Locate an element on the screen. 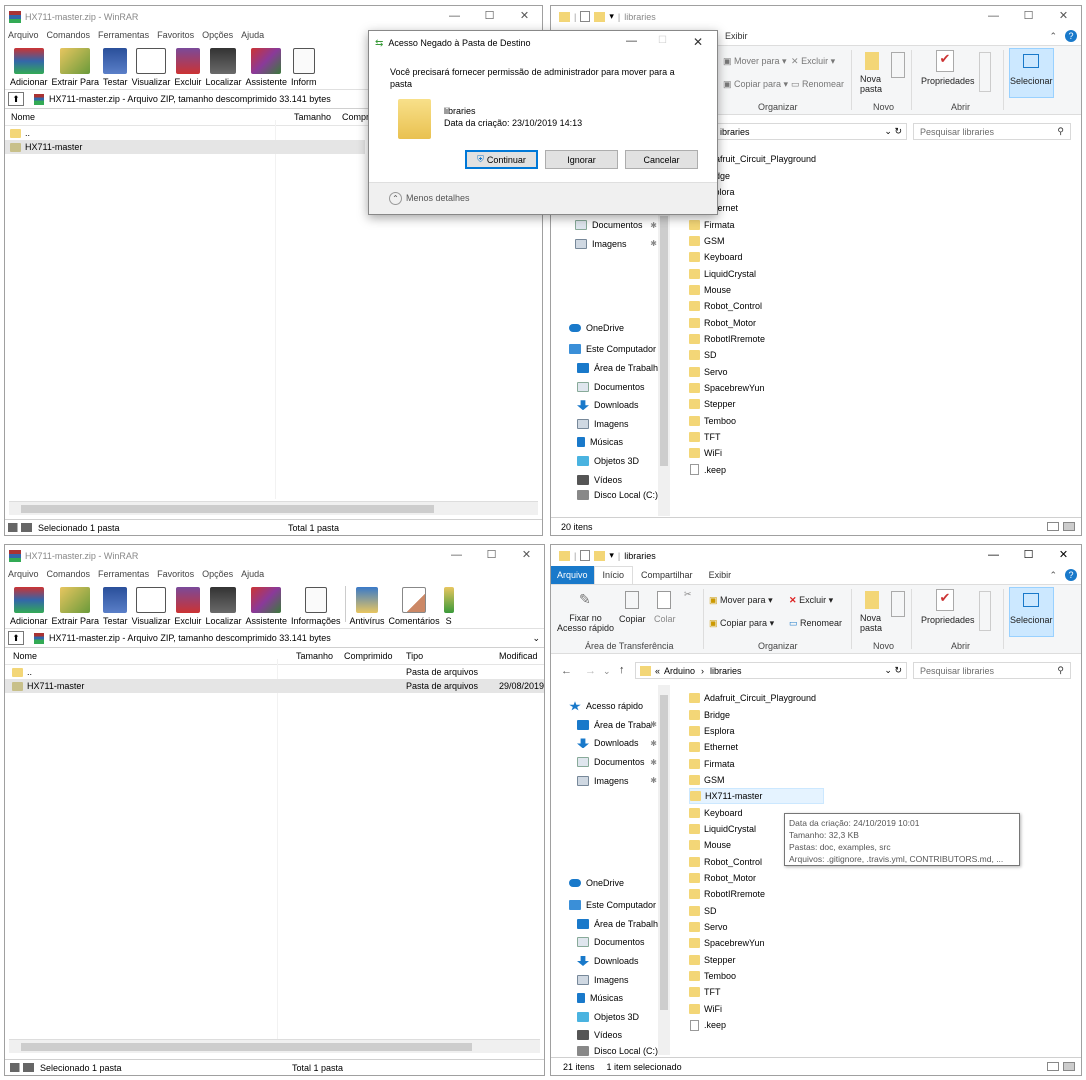 This screenshot has width=1086, height=1080. new-folder-button: Nova pasta is located at coordinates (871, 84).